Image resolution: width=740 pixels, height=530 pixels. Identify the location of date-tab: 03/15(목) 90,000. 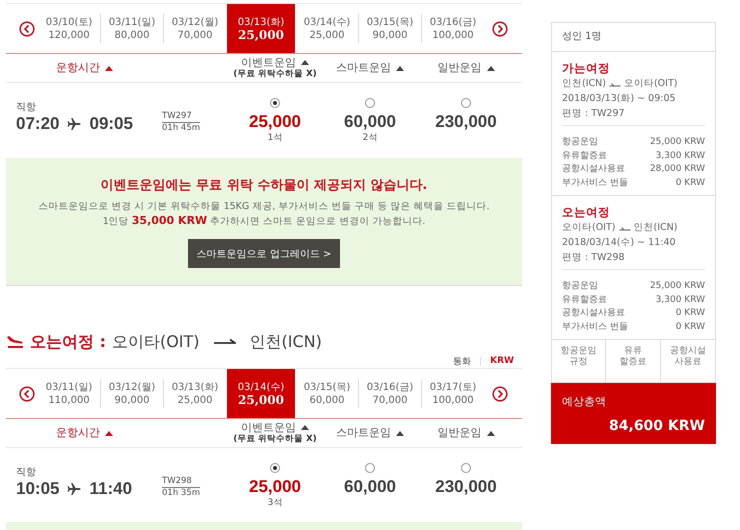
(390, 28).